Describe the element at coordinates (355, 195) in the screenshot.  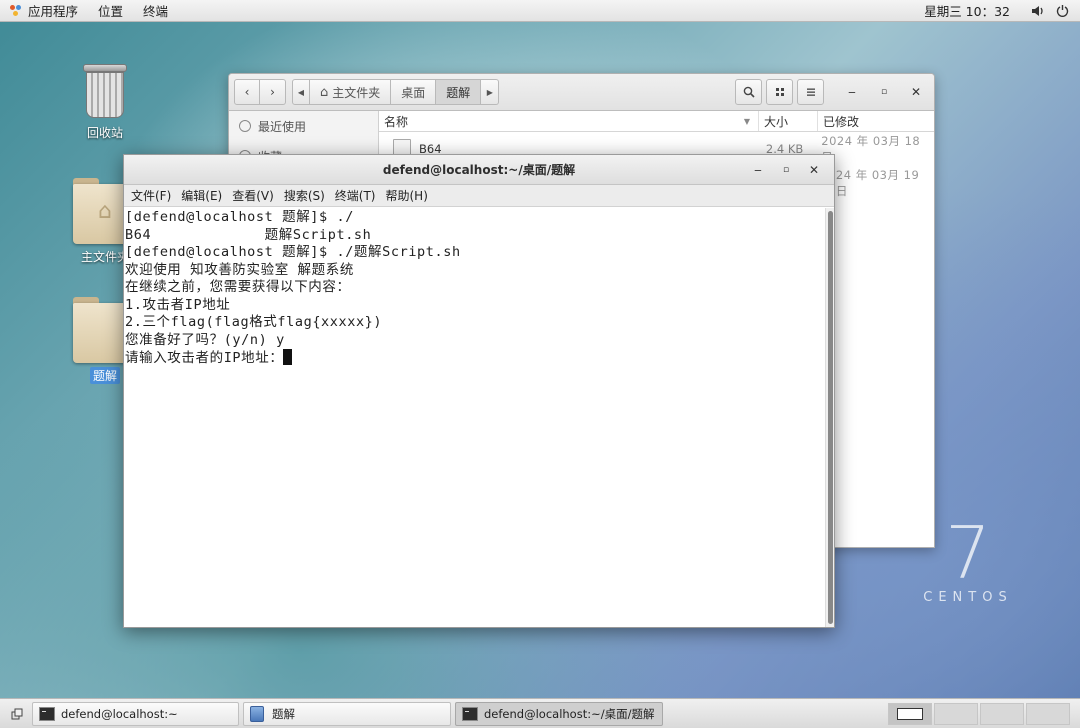
I see `menu-terminal: 终端(T)` at that location.